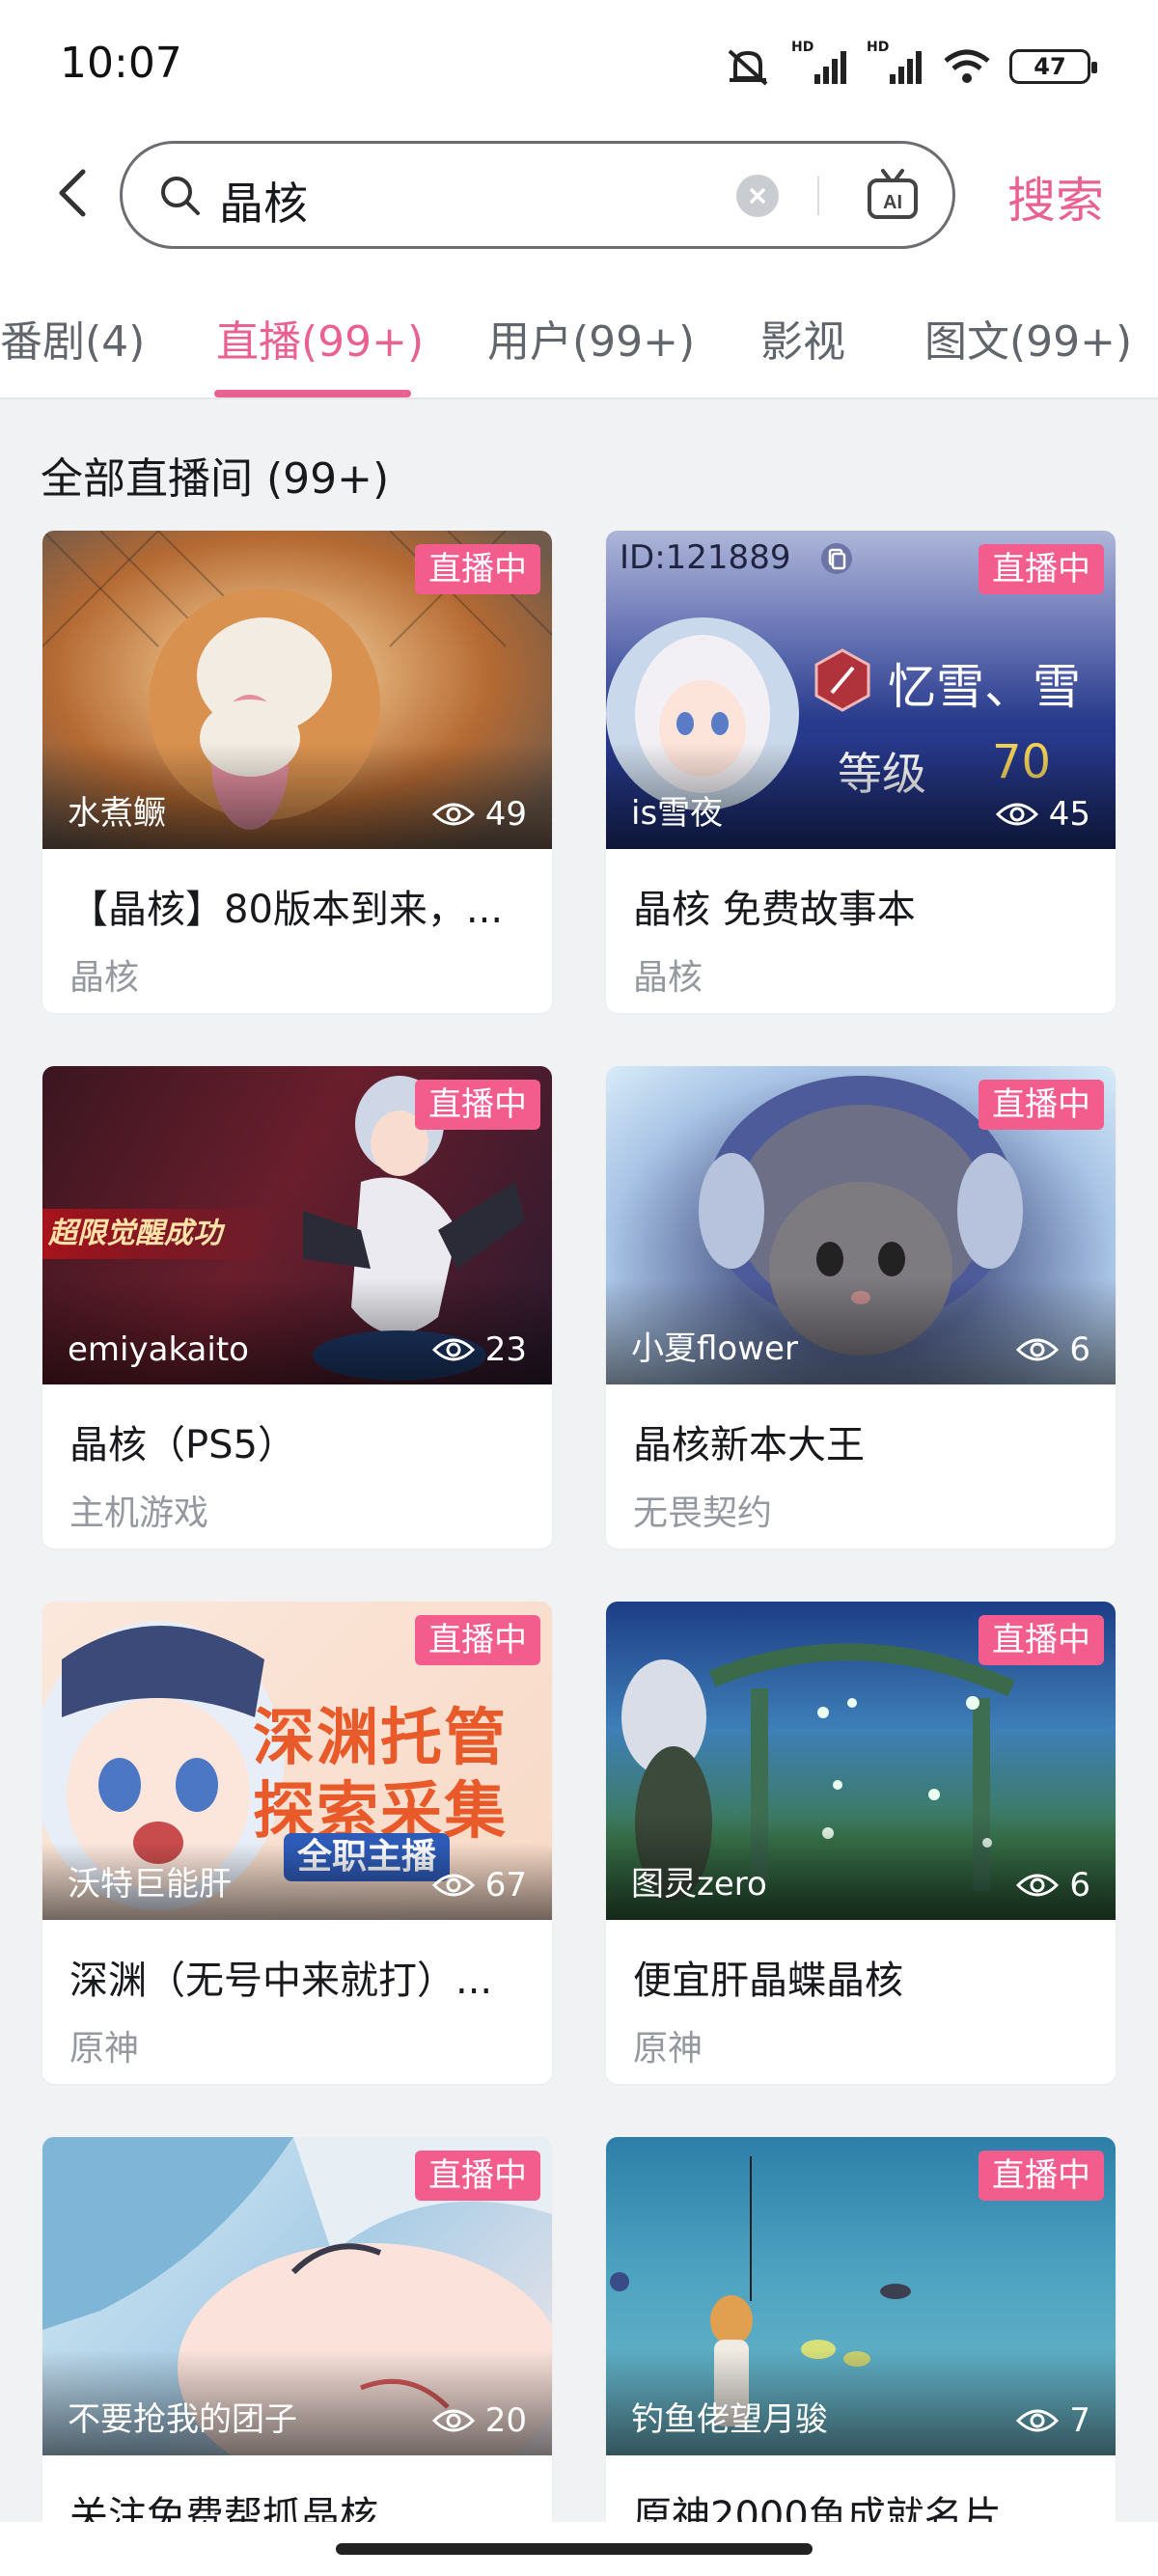 This screenshot has height=2576, width=1158. Describe the element at coordinates (705, 557) in the screenshot. I see `thumb-id-text: ID:121889` at that location.